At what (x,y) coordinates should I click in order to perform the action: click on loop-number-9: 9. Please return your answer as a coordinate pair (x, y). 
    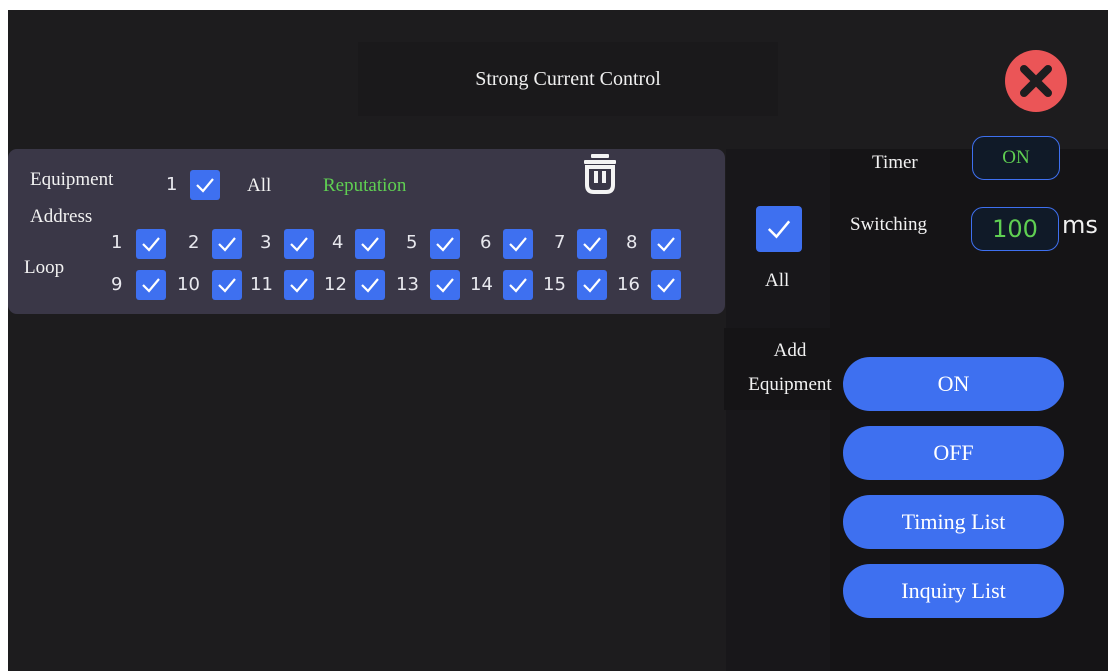
    Looking at the image, I should click on (117, 284).